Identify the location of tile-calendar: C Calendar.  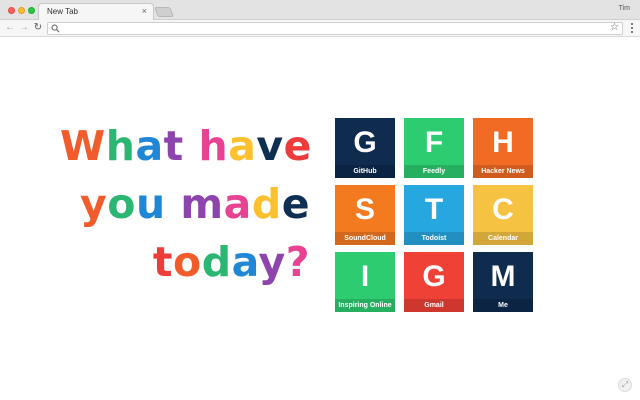
(503, 215).